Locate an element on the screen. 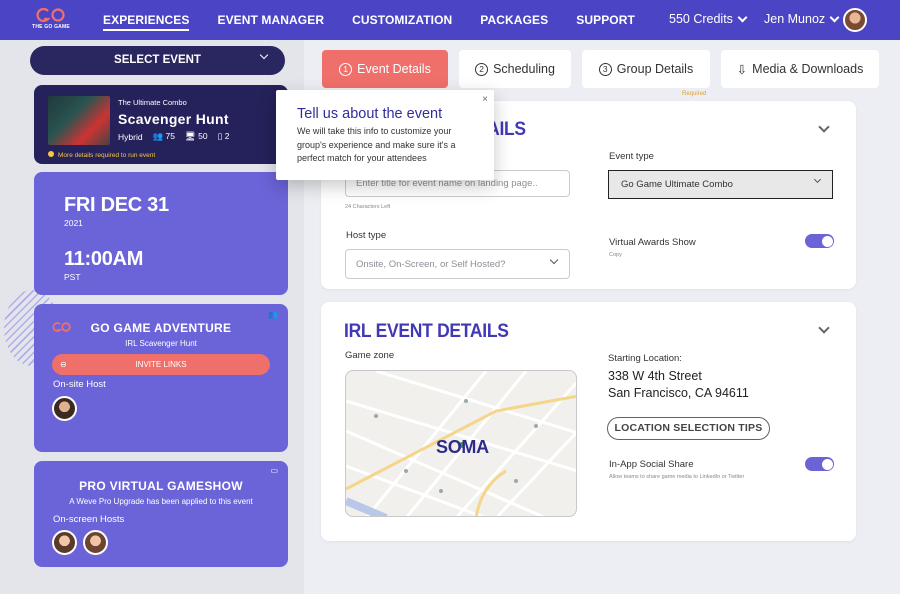 Image resolution: width=900 pixels, height=594 pixels. credits-dropdown: 550 Credits is located at coordinates (708, 19).